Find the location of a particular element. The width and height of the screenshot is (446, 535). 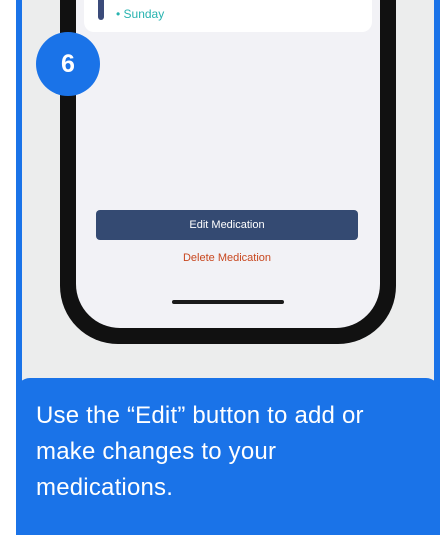

schedule-accent-bar is located at coordinates (101, 10).